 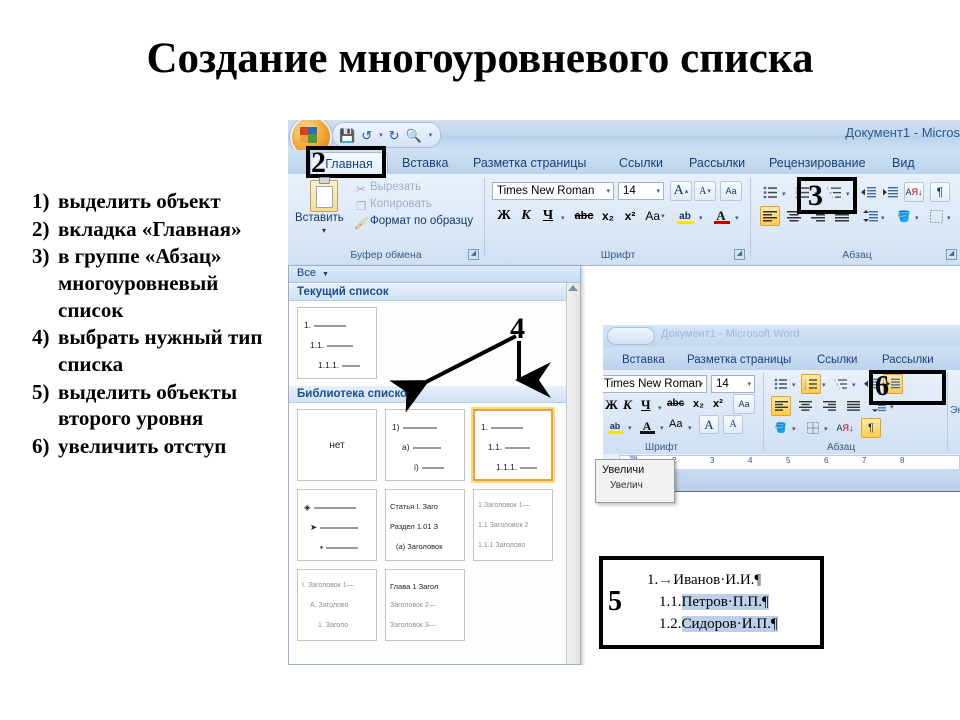 I want to click on w2-font-size-combo: 14 ▾, so click(x=733, y=384).